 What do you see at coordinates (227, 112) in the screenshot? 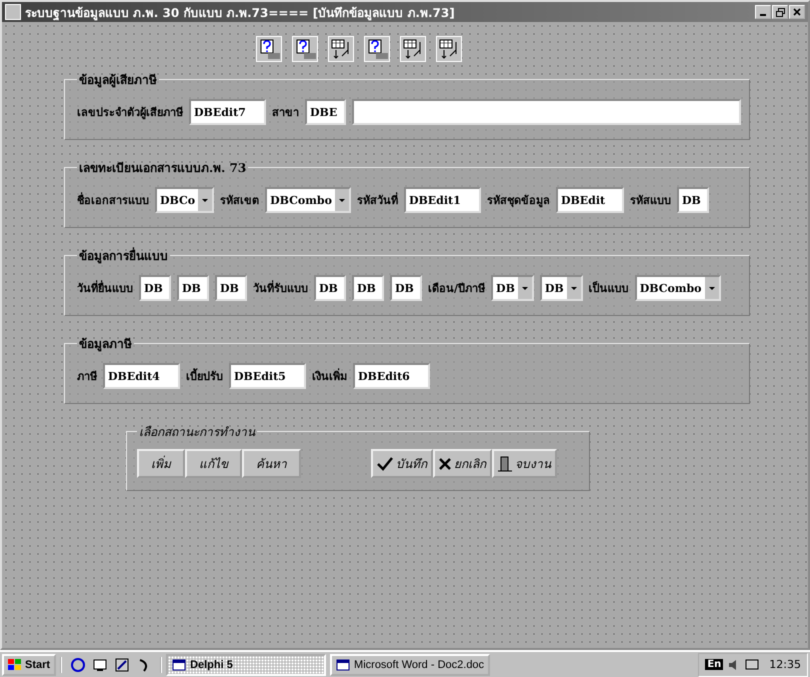
I see `edit-field: DBEdit7` at bounding box center [227, 112].